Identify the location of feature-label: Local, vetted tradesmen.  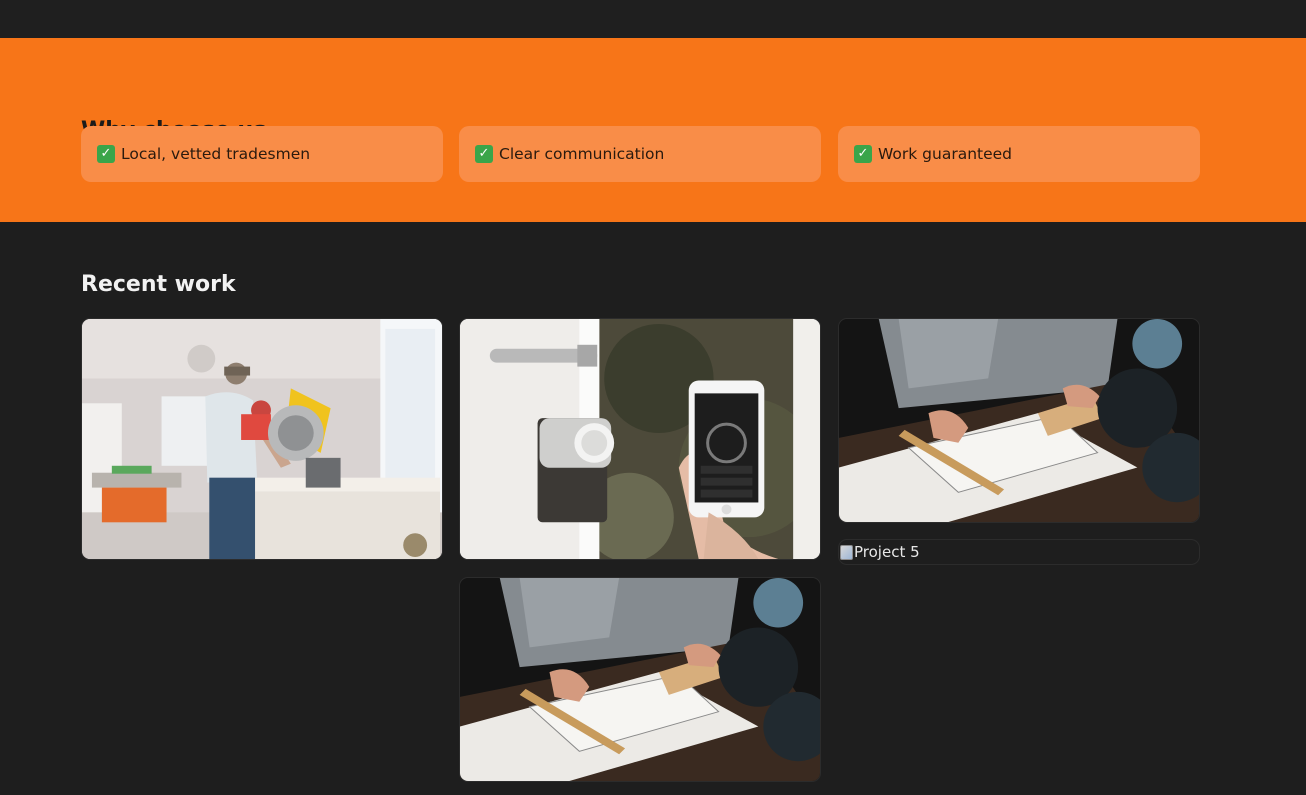
(216, 154).